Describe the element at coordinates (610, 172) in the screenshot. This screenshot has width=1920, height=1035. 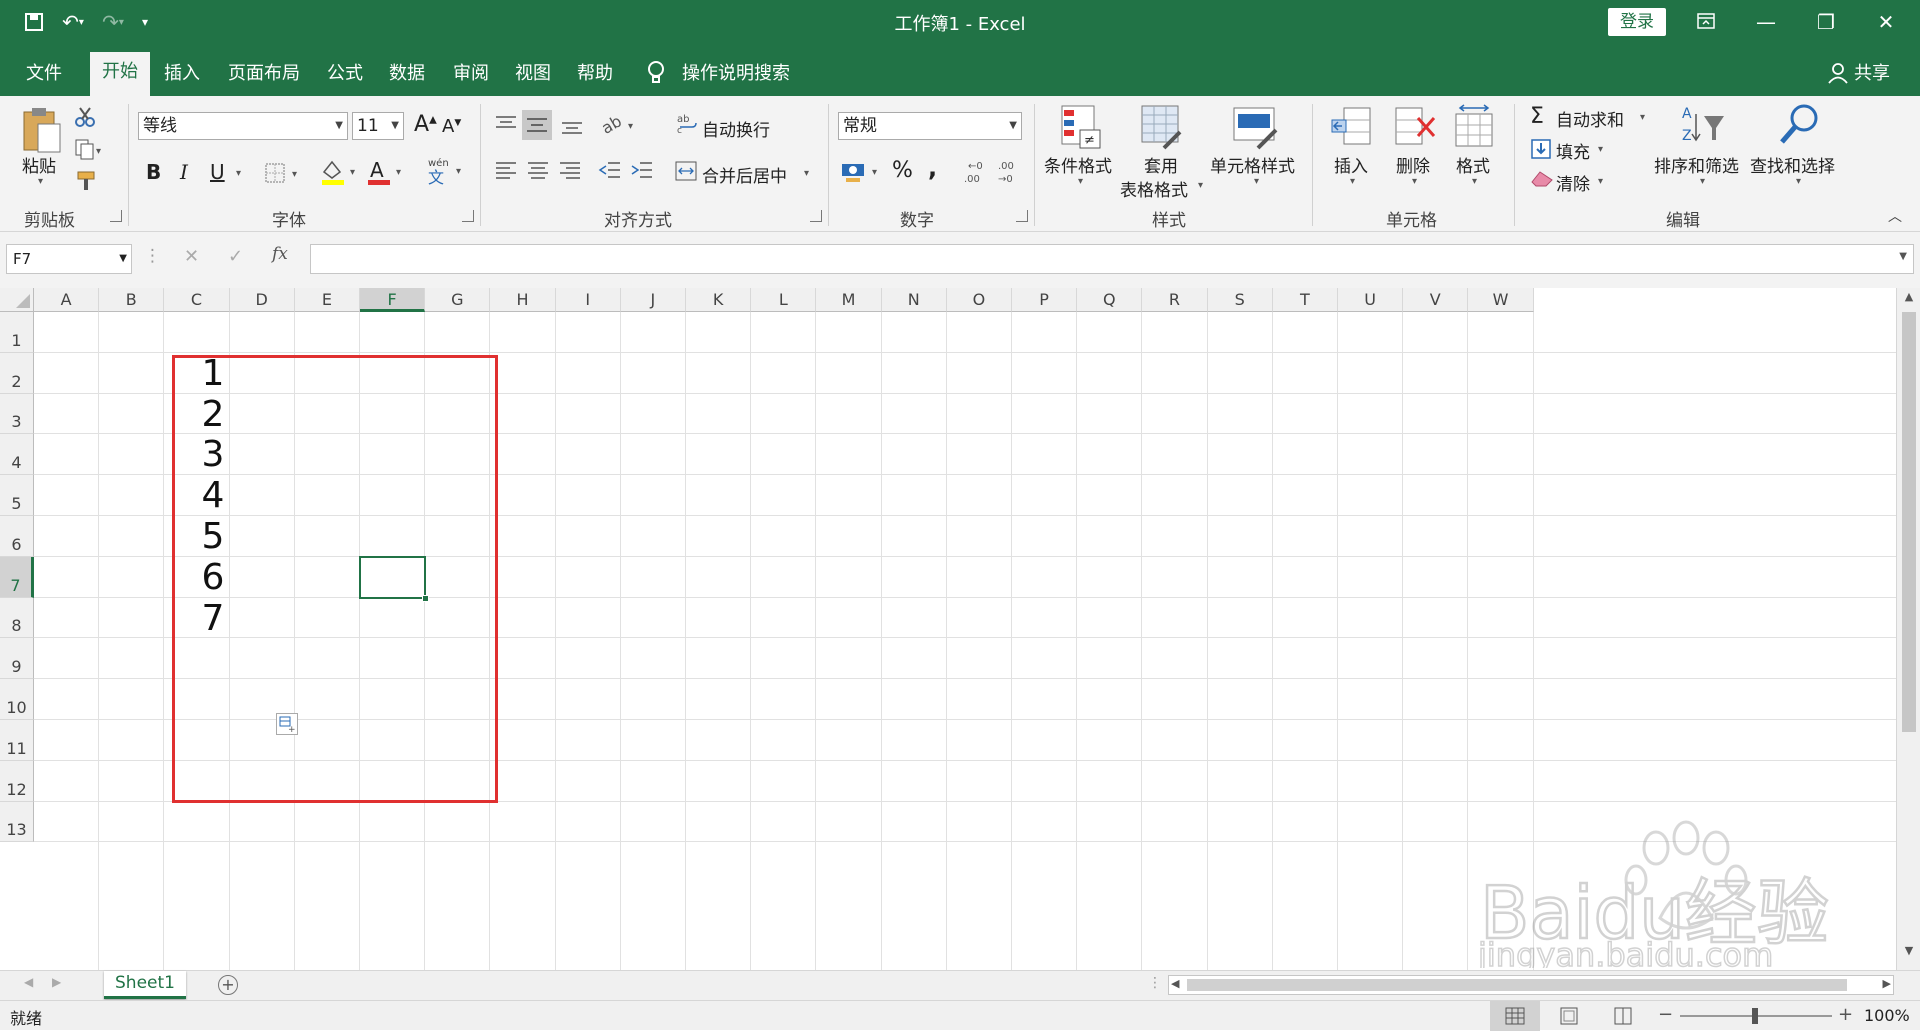
I see `decrease-indent-icon` at that location.